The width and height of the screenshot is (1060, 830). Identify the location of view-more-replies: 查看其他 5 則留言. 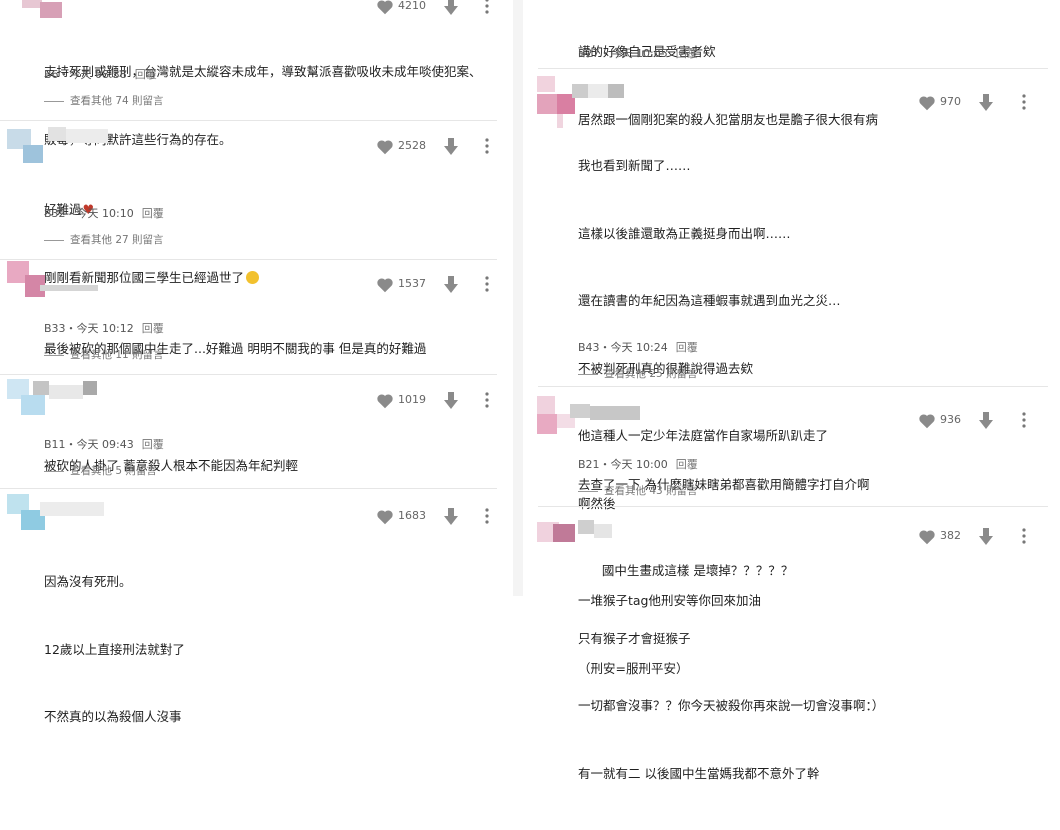
(100, 470).